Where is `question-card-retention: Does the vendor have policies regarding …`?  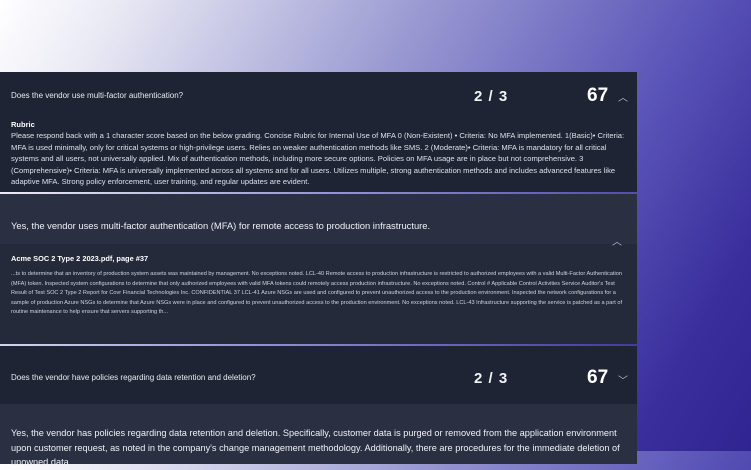
question-card-retention: Does the vendor have policies regarding … is located at coordinates (318, 377).